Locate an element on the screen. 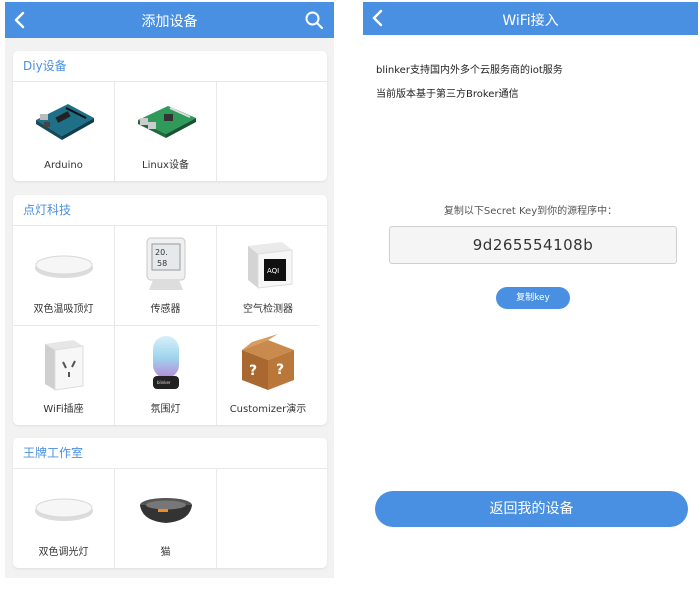 Image resolution: width=700 pixels, height=599 pixels. box-mark-left: ? is located at coordinates (253, 371).